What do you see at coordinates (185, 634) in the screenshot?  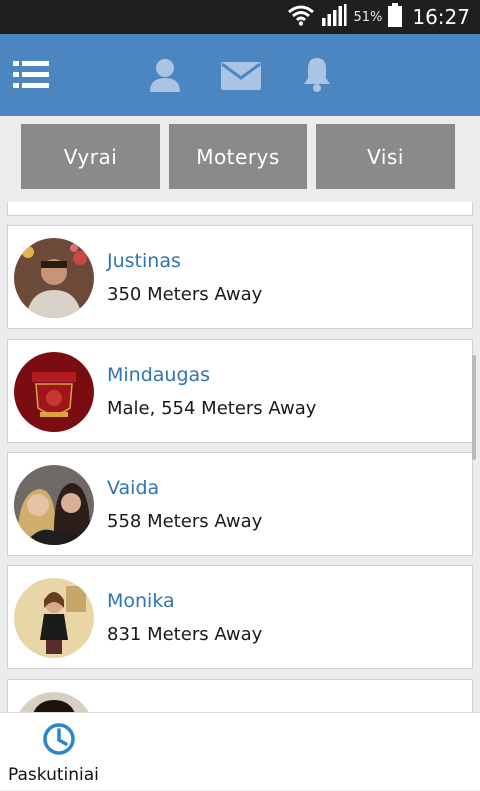 I see `user-distance: 831 Meters Away` at bounding box center [185, 634].